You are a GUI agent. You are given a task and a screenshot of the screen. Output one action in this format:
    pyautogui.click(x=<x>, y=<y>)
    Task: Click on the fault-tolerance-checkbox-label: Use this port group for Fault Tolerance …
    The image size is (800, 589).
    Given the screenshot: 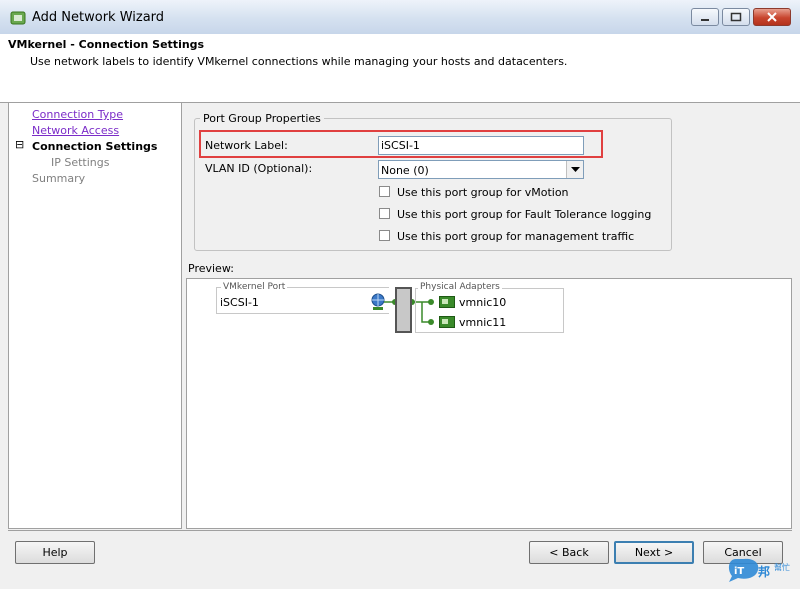 What is the action you would take?
    pyautogui.click(x=524, y=214)
    